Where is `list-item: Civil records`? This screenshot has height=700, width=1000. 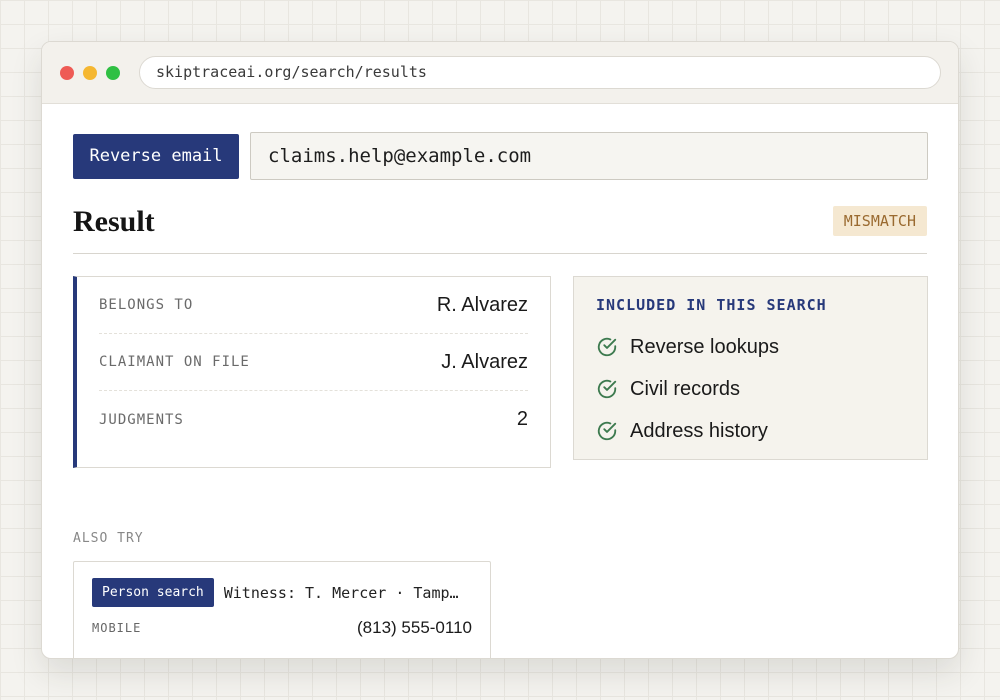
list-item: Civil records is located at coordinates (750, 389).